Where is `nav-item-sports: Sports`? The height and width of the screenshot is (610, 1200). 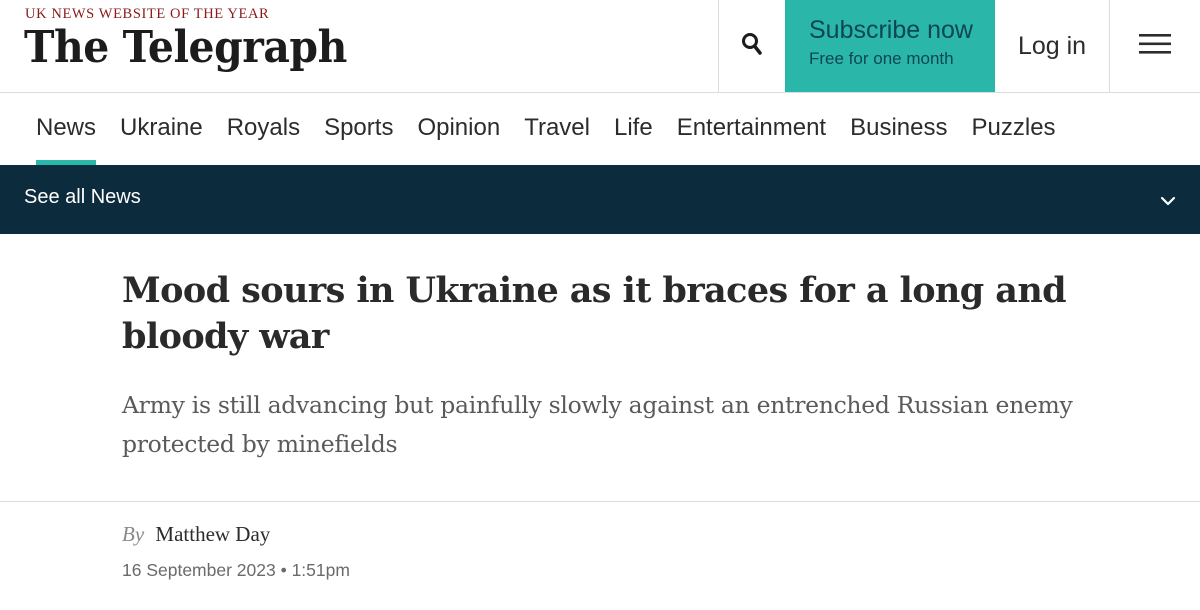
nav-item-sports: Sports is located at coordinates (358, 129).